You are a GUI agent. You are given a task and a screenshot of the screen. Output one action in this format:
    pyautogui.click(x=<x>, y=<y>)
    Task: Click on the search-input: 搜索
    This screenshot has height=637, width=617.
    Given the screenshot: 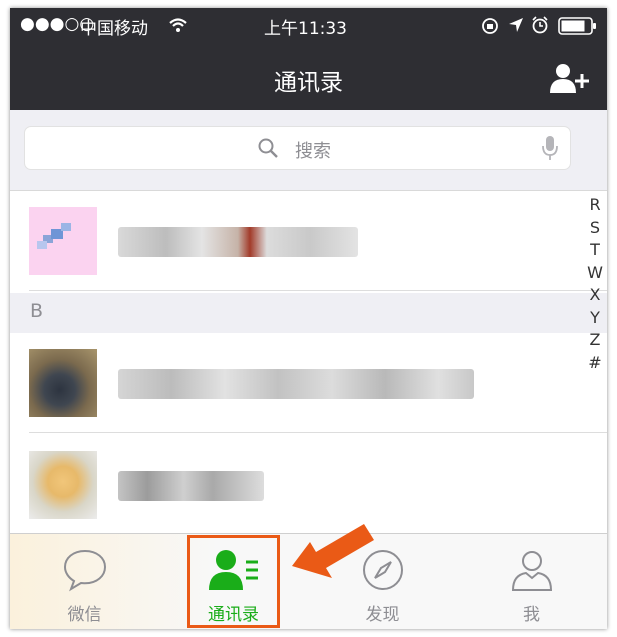 What is the action you would take?
    pyautogui.click(x=297, y=148)
    